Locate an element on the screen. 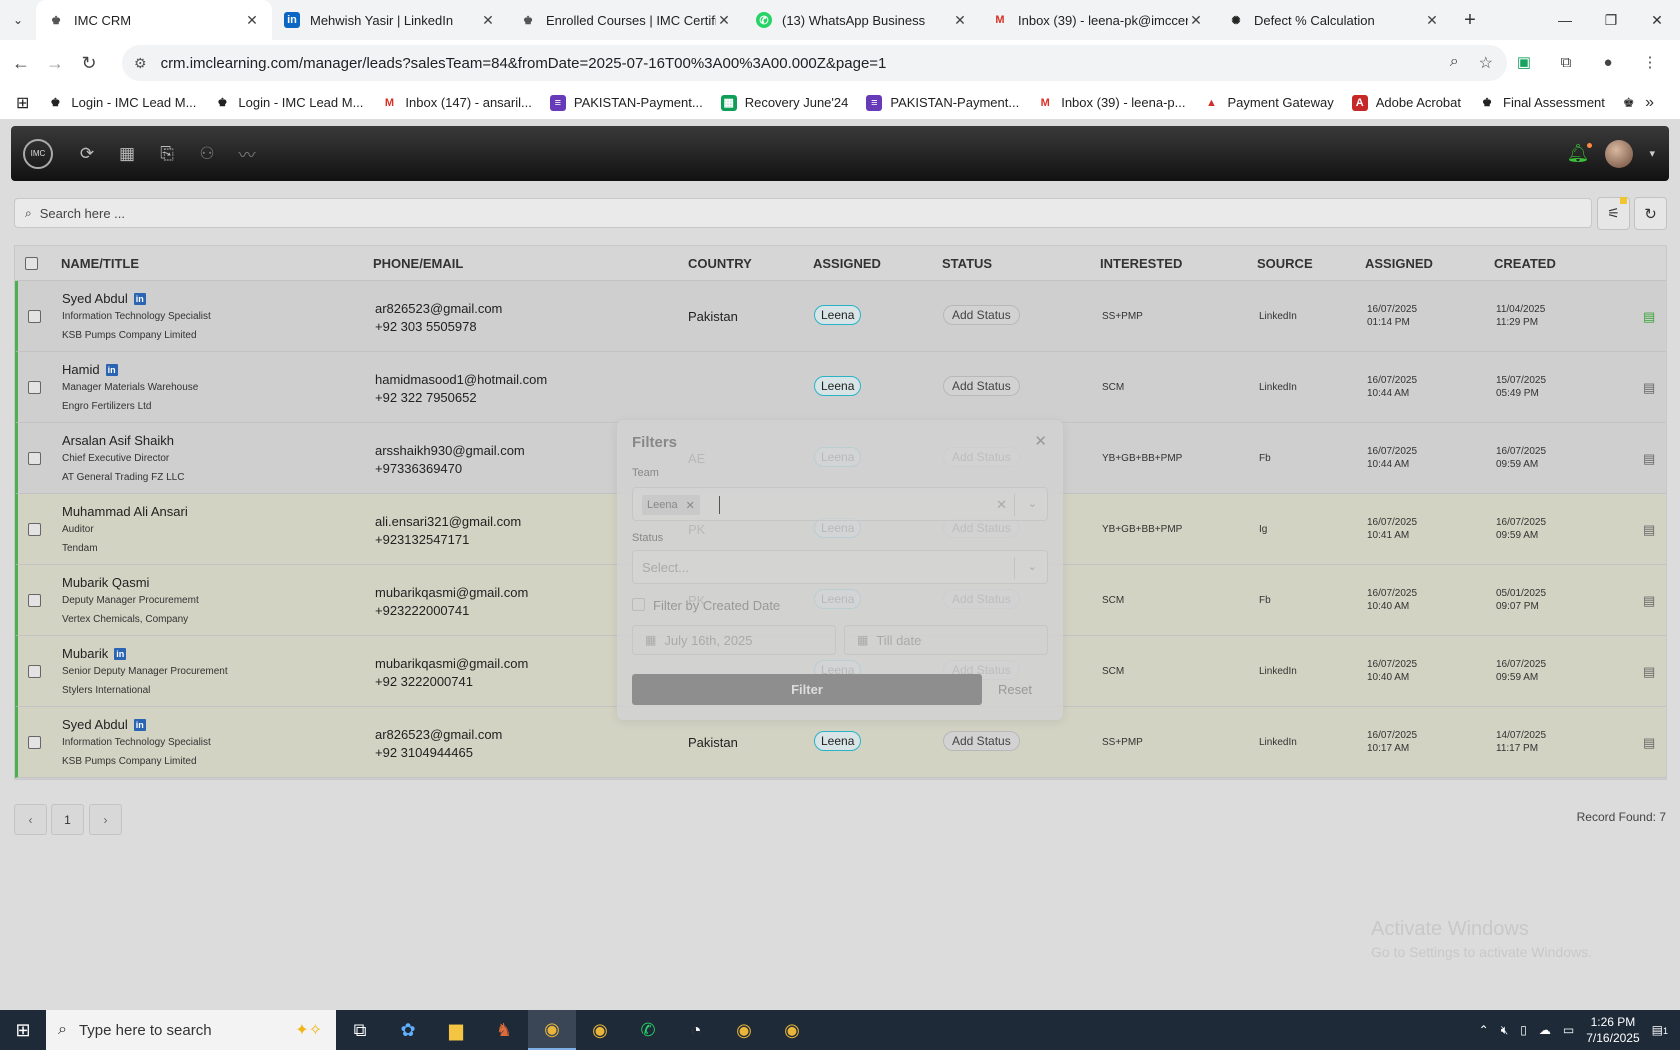 This screenshot has height=1050, width=1680. network-icon: ▭ is located at coordinates (1568, 1030).